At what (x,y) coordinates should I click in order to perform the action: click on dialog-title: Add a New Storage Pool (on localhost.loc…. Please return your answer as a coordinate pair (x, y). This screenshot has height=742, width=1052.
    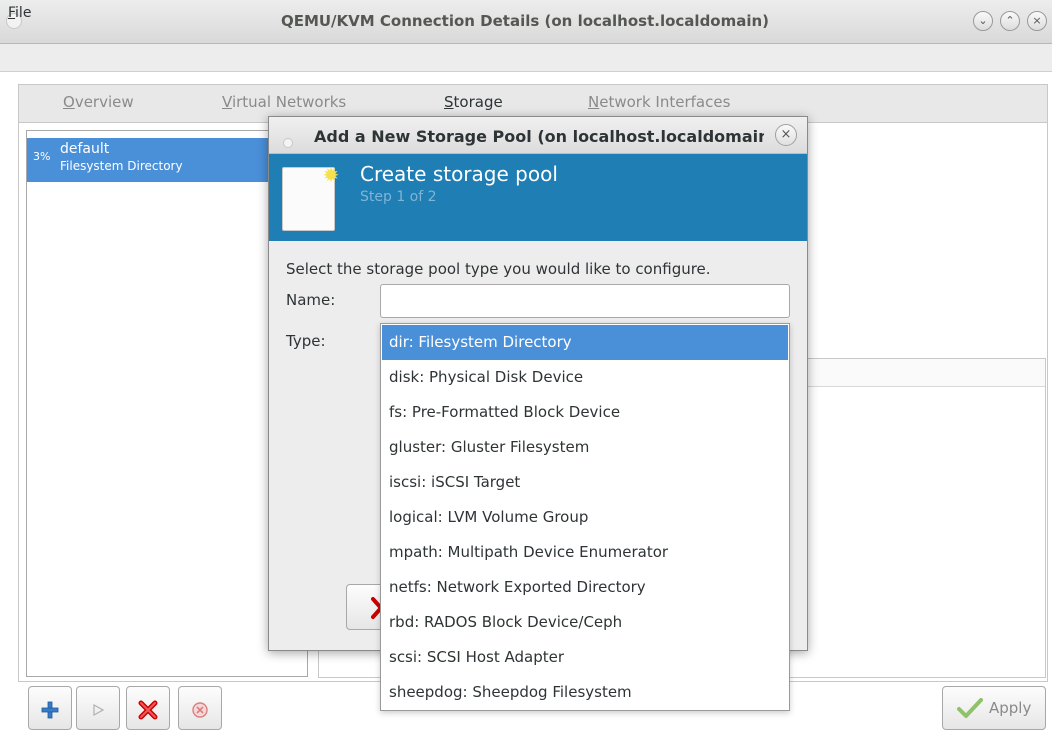
    Looking at the image, I should click on (539, 136).